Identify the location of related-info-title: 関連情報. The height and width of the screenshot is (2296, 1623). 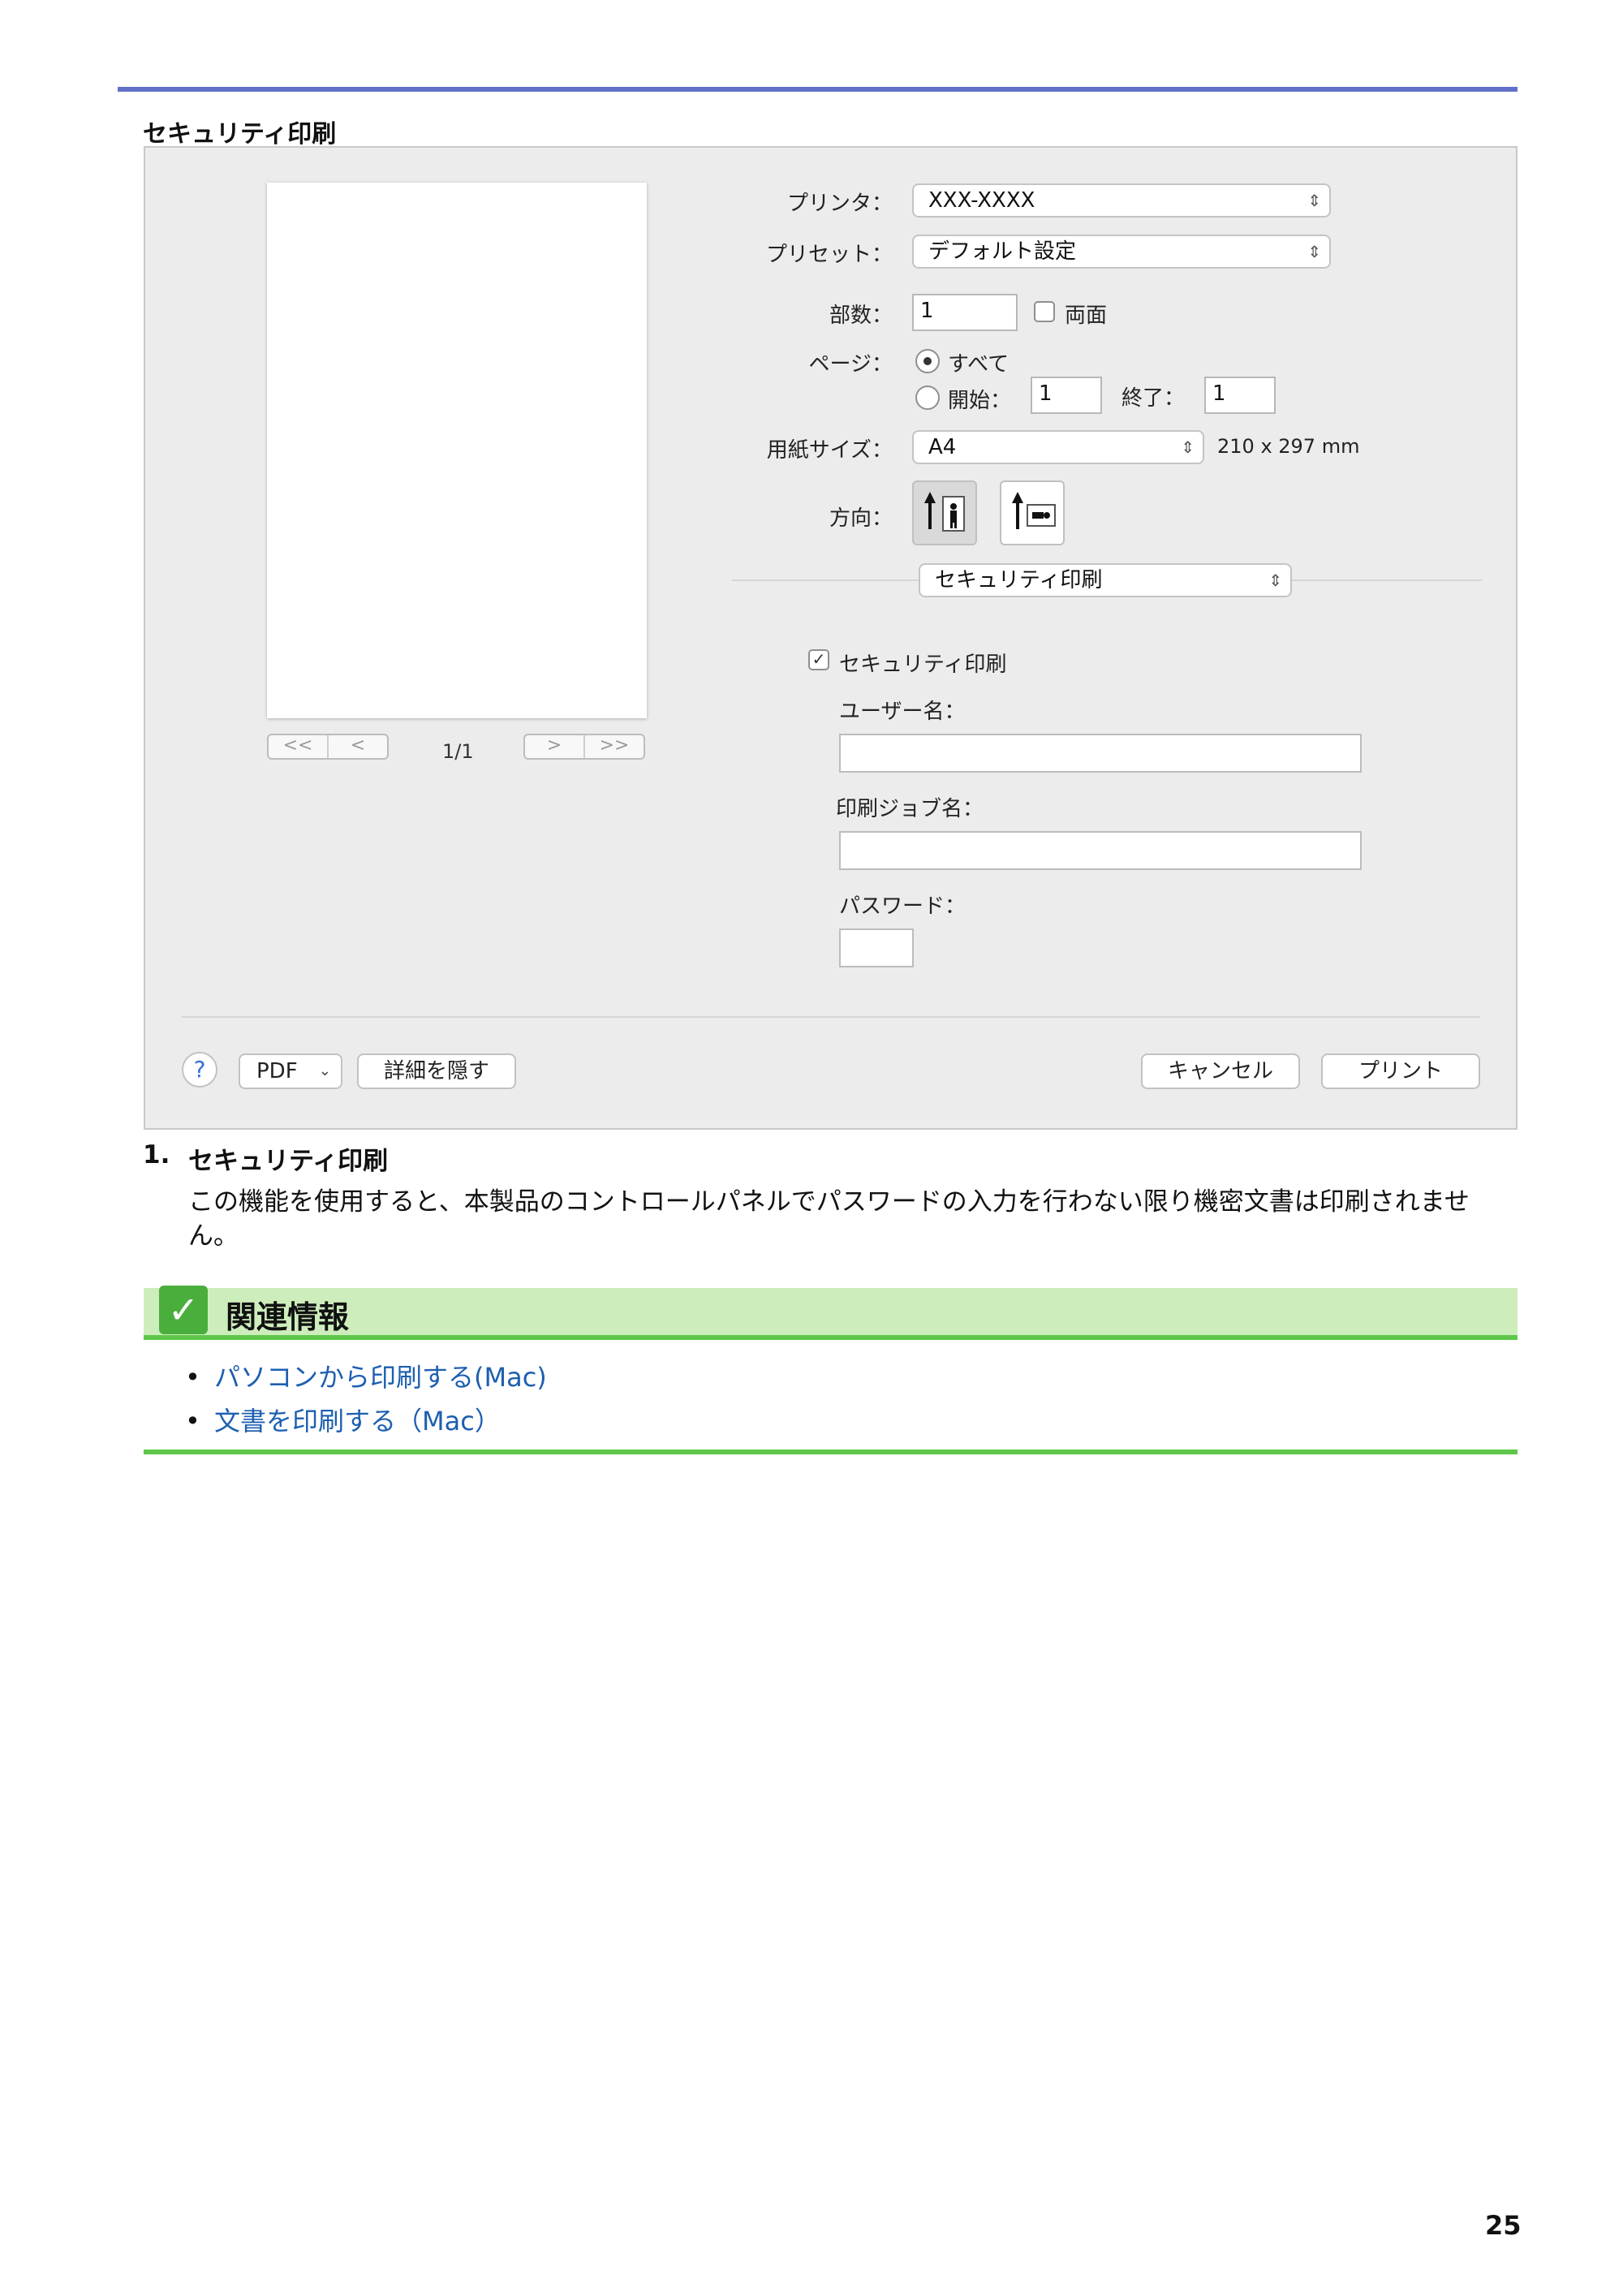
(288, 1317).